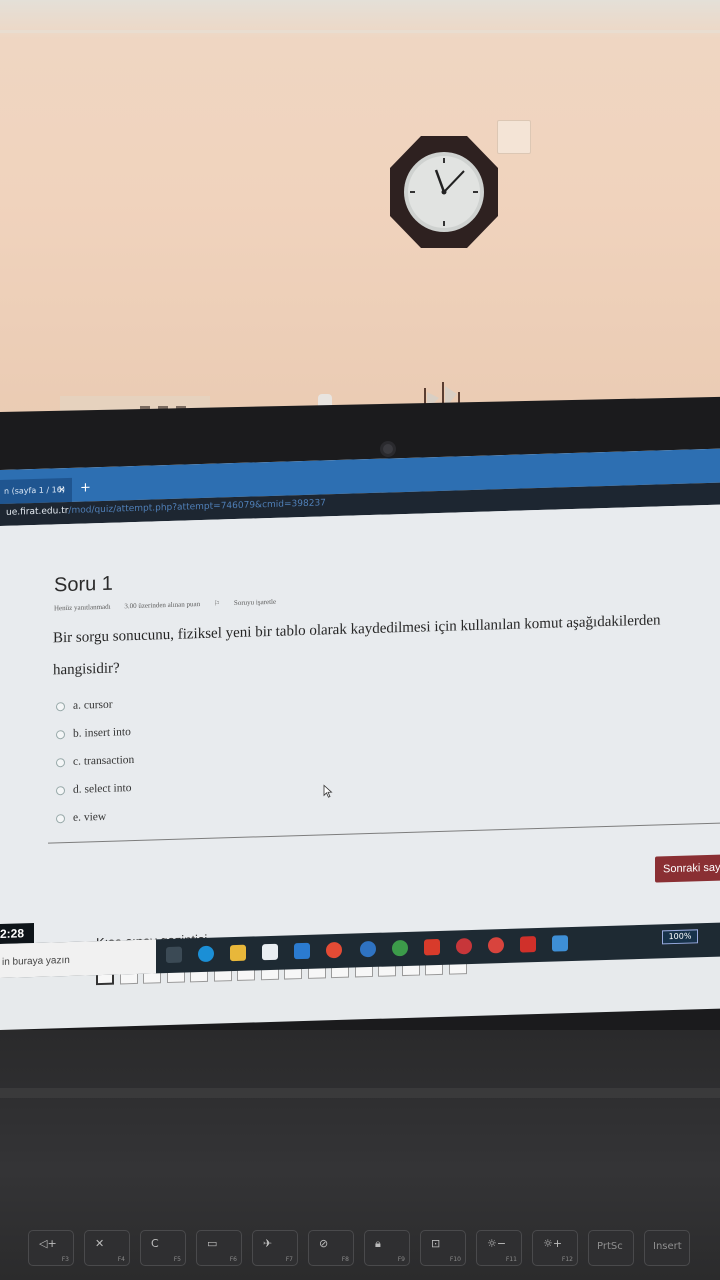 The width and height of the screenshot is (720, 1280). Describe the element at coordinates (100, 1243) in the screenshot. I see `mic-mute-icon: ✕` at that location.